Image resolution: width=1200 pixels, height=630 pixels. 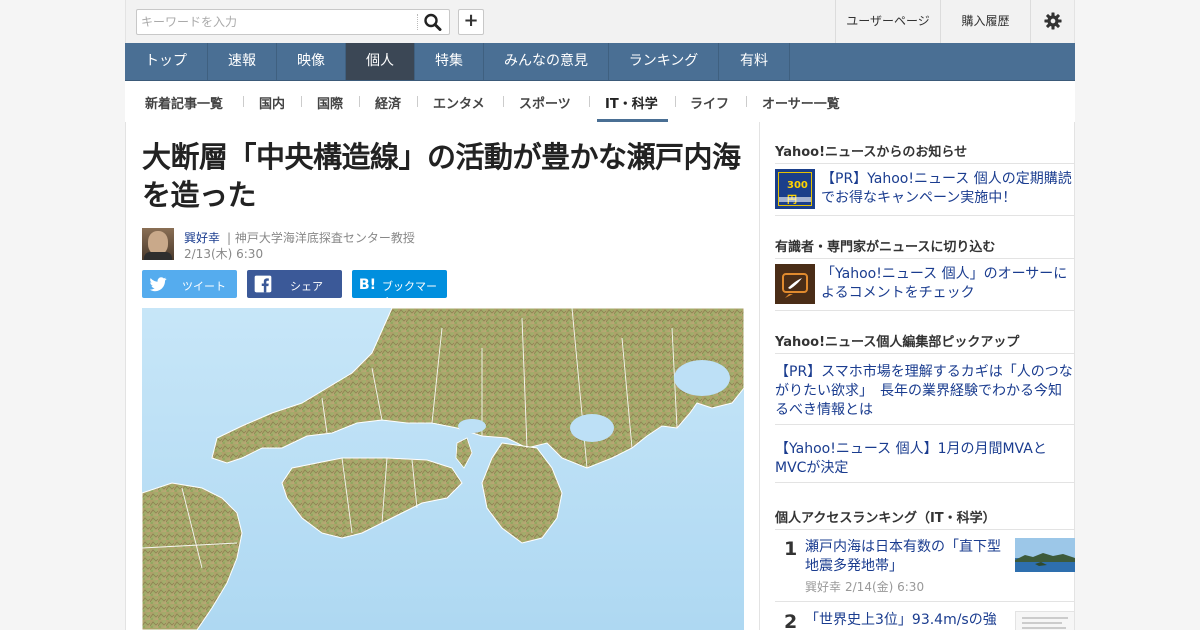 I want to click on search-icon, so click(x=433, y=22).